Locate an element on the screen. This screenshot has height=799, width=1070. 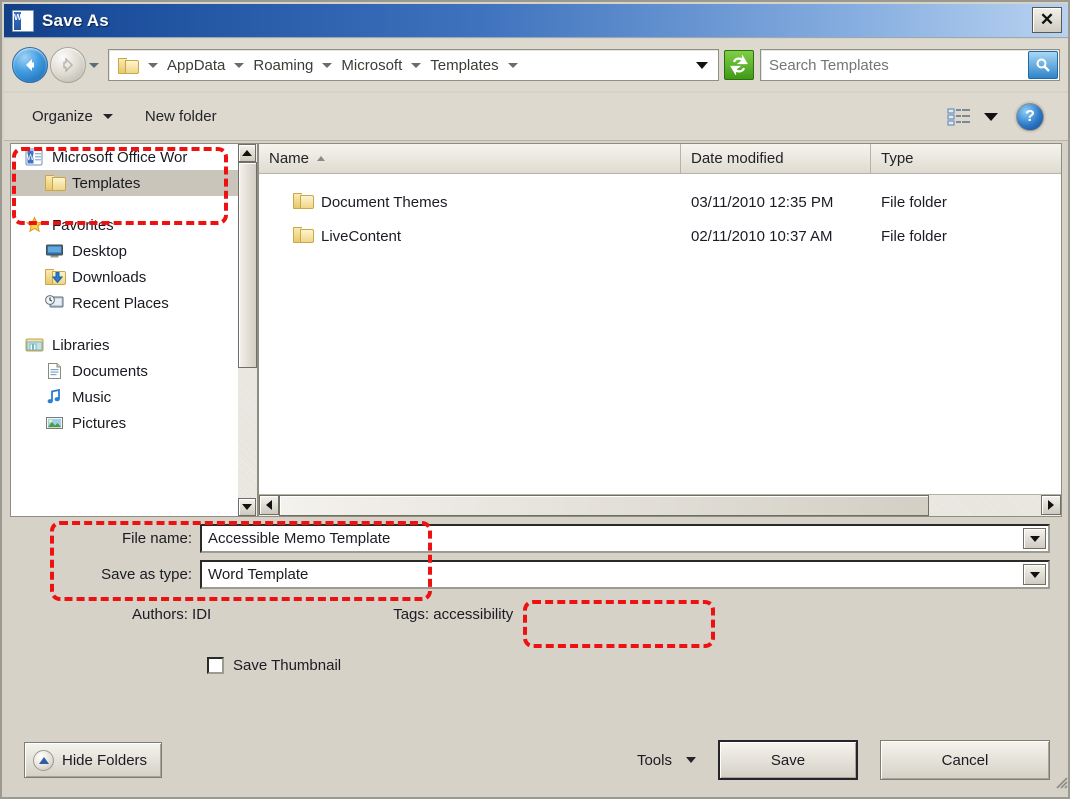
sidebar-item-recent-places: Recent Places is located at coordinates (124, 303).